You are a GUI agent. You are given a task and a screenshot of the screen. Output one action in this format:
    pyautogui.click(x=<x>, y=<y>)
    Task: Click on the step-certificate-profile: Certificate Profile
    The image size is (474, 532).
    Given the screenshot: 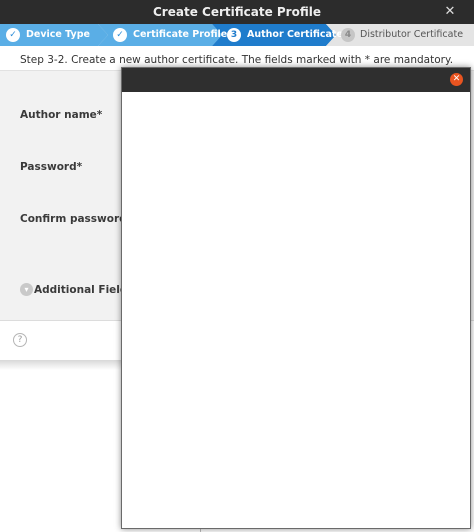 What is the action you would take?
    pyautogui.click(x=180, y=34)
    